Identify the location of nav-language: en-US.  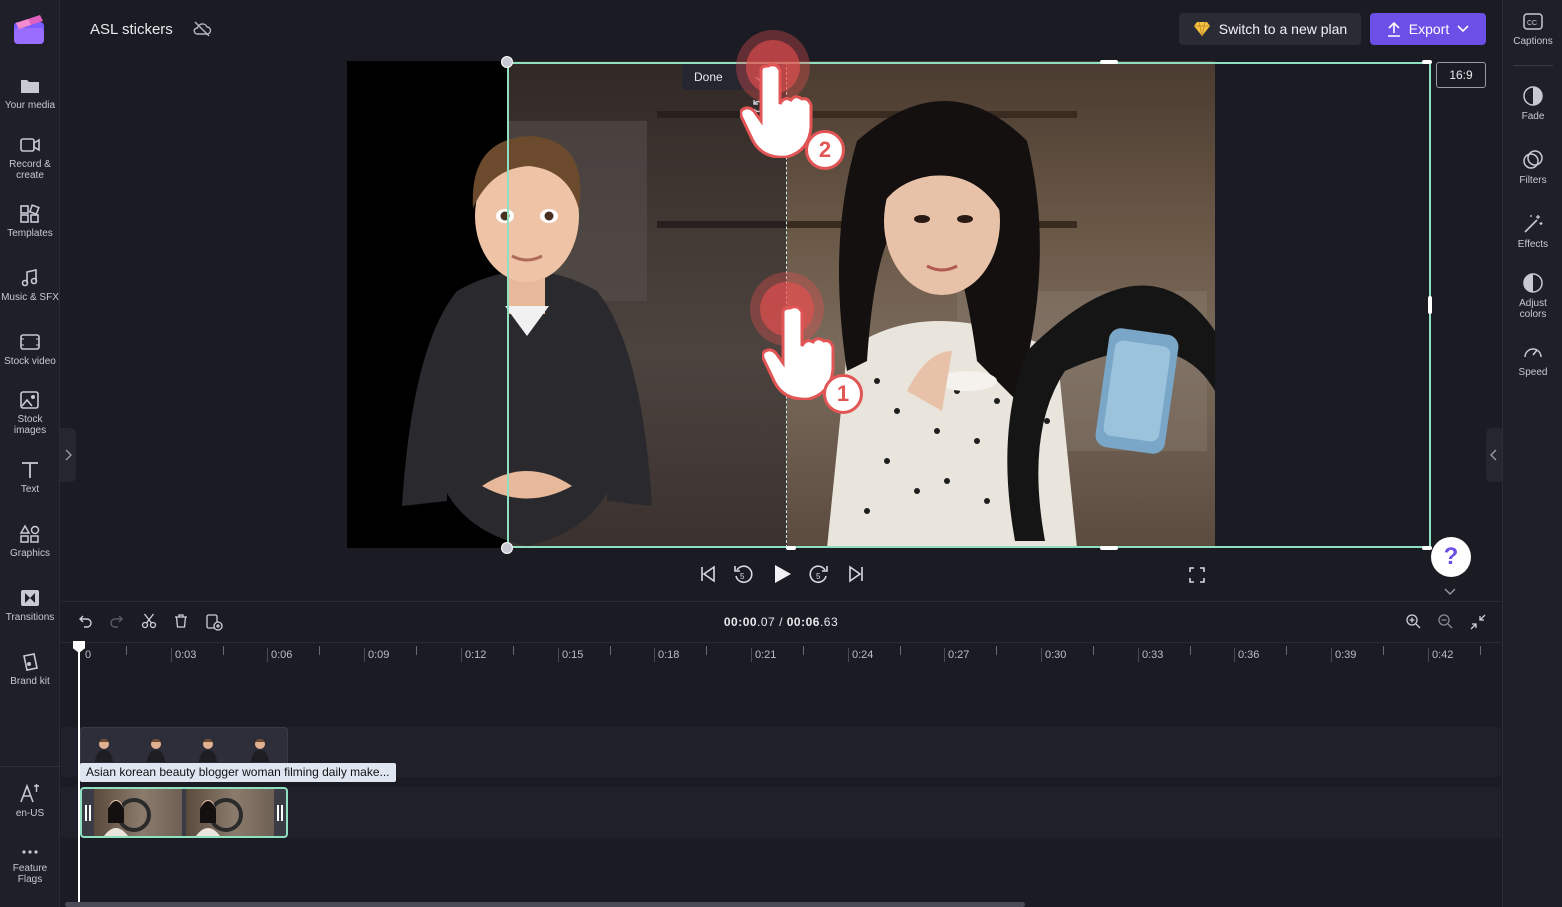
(30, 800).